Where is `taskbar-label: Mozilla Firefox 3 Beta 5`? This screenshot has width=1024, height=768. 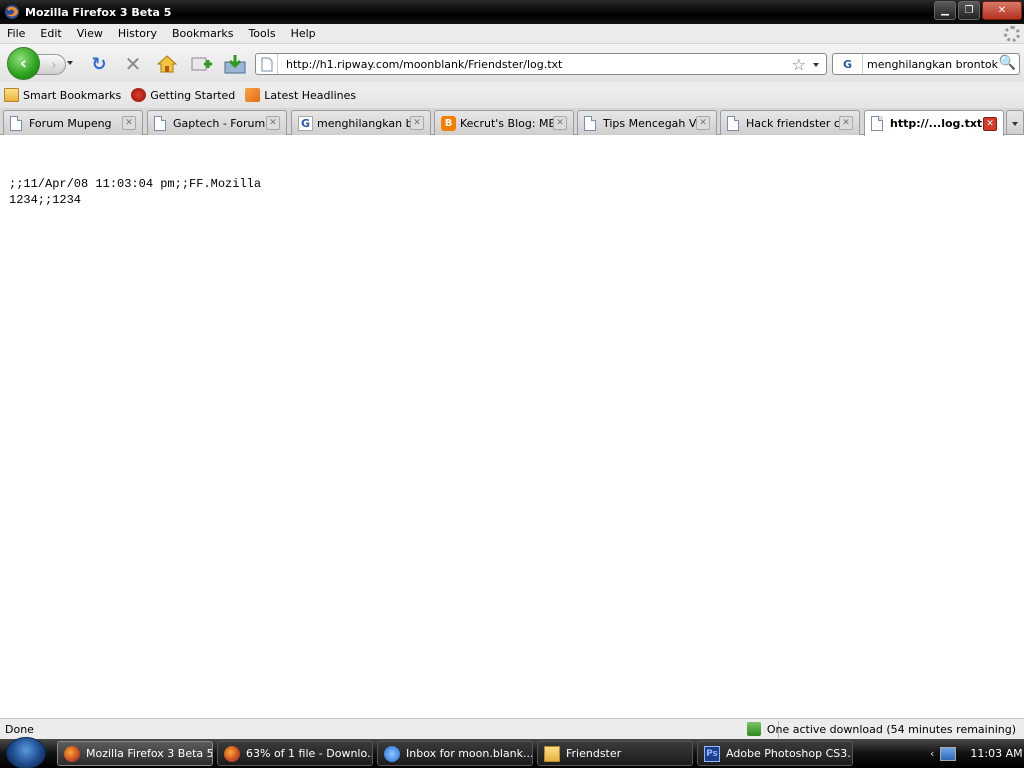 taskbar-label: Mozilla Firefox 3 Beta 5 is located at coordinates (149, 753).